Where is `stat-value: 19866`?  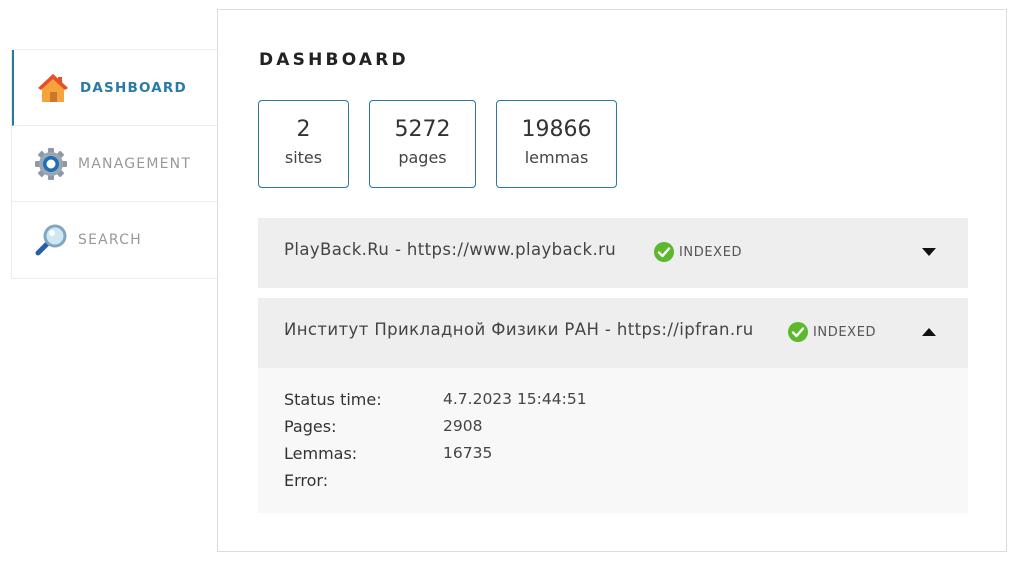
stat-value: 19866 is located at coordinates (556, 129).